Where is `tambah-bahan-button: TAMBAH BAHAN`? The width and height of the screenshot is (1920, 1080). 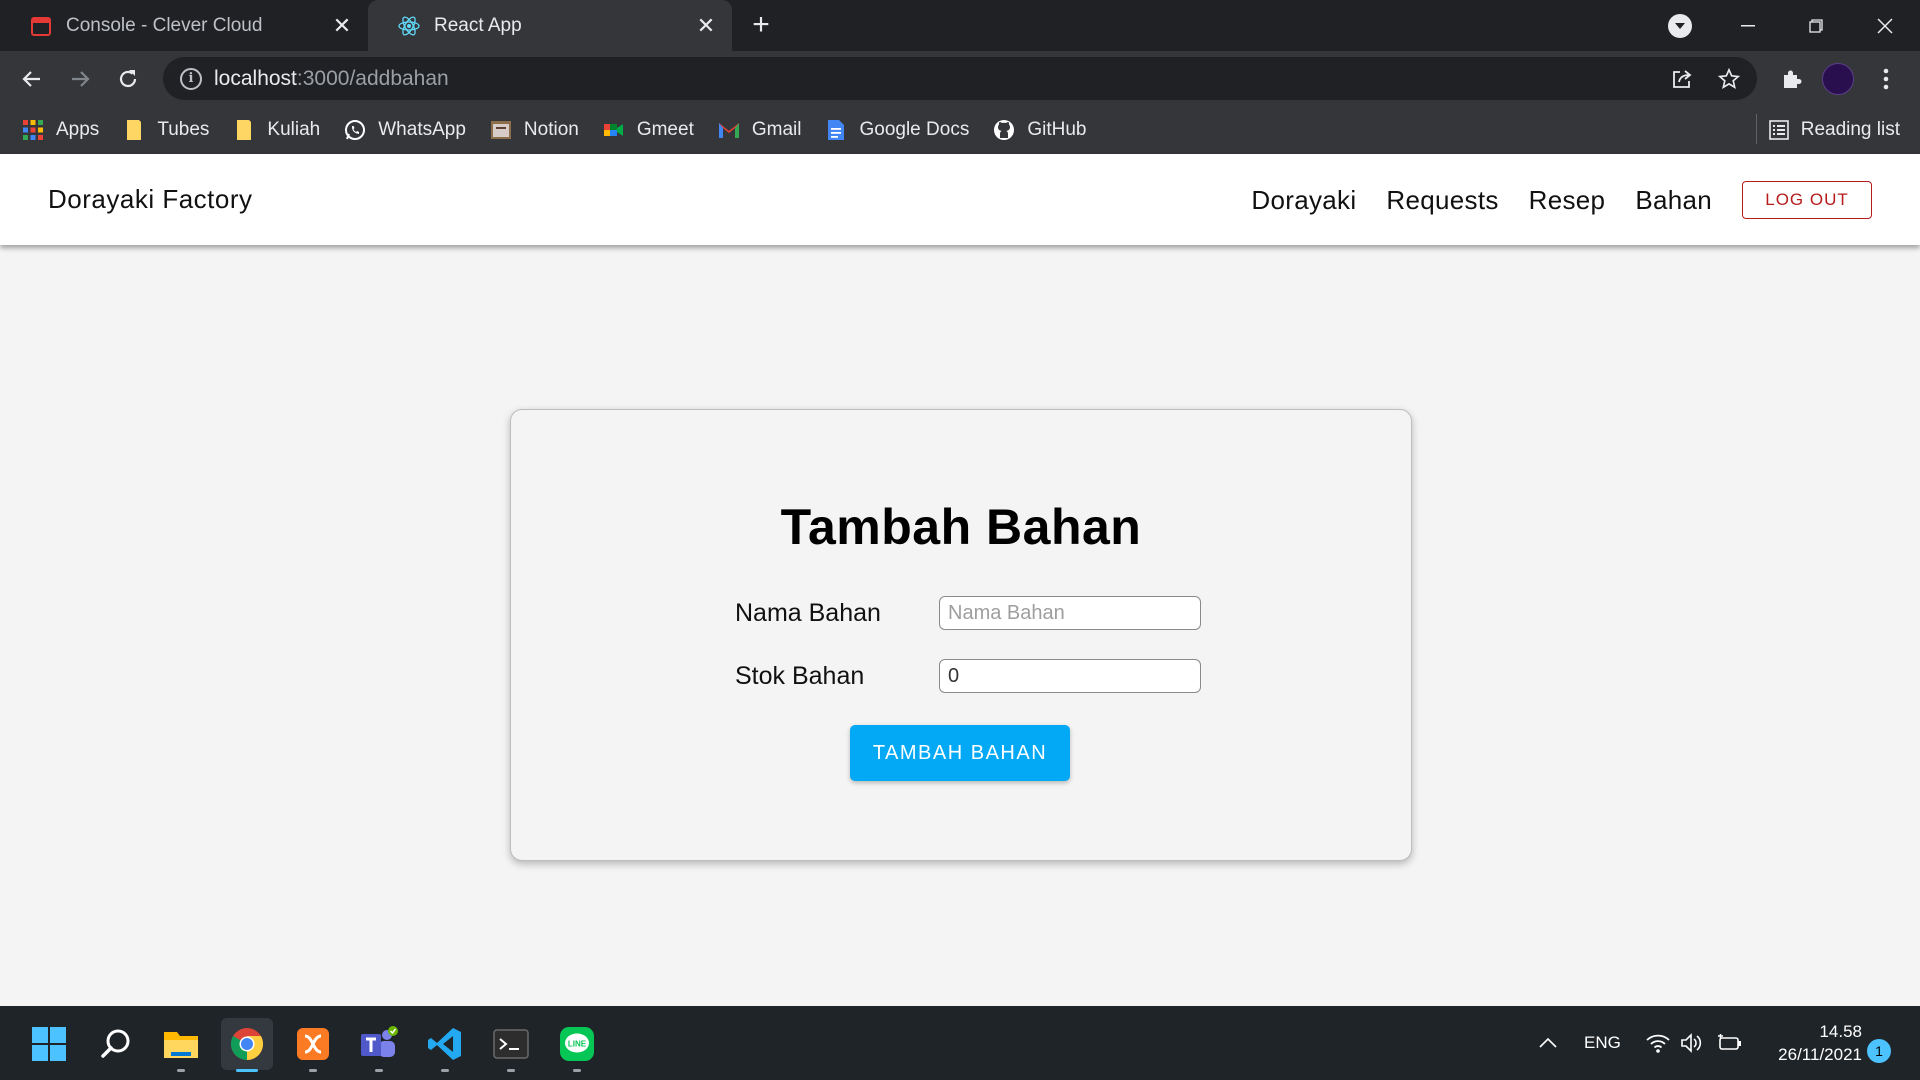
tambah-bahan-button: TAMBAH BAHAN is located at coordinates (960, 753).